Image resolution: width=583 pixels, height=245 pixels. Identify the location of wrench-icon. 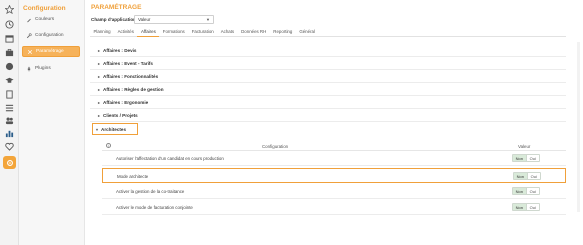
(29, 35).